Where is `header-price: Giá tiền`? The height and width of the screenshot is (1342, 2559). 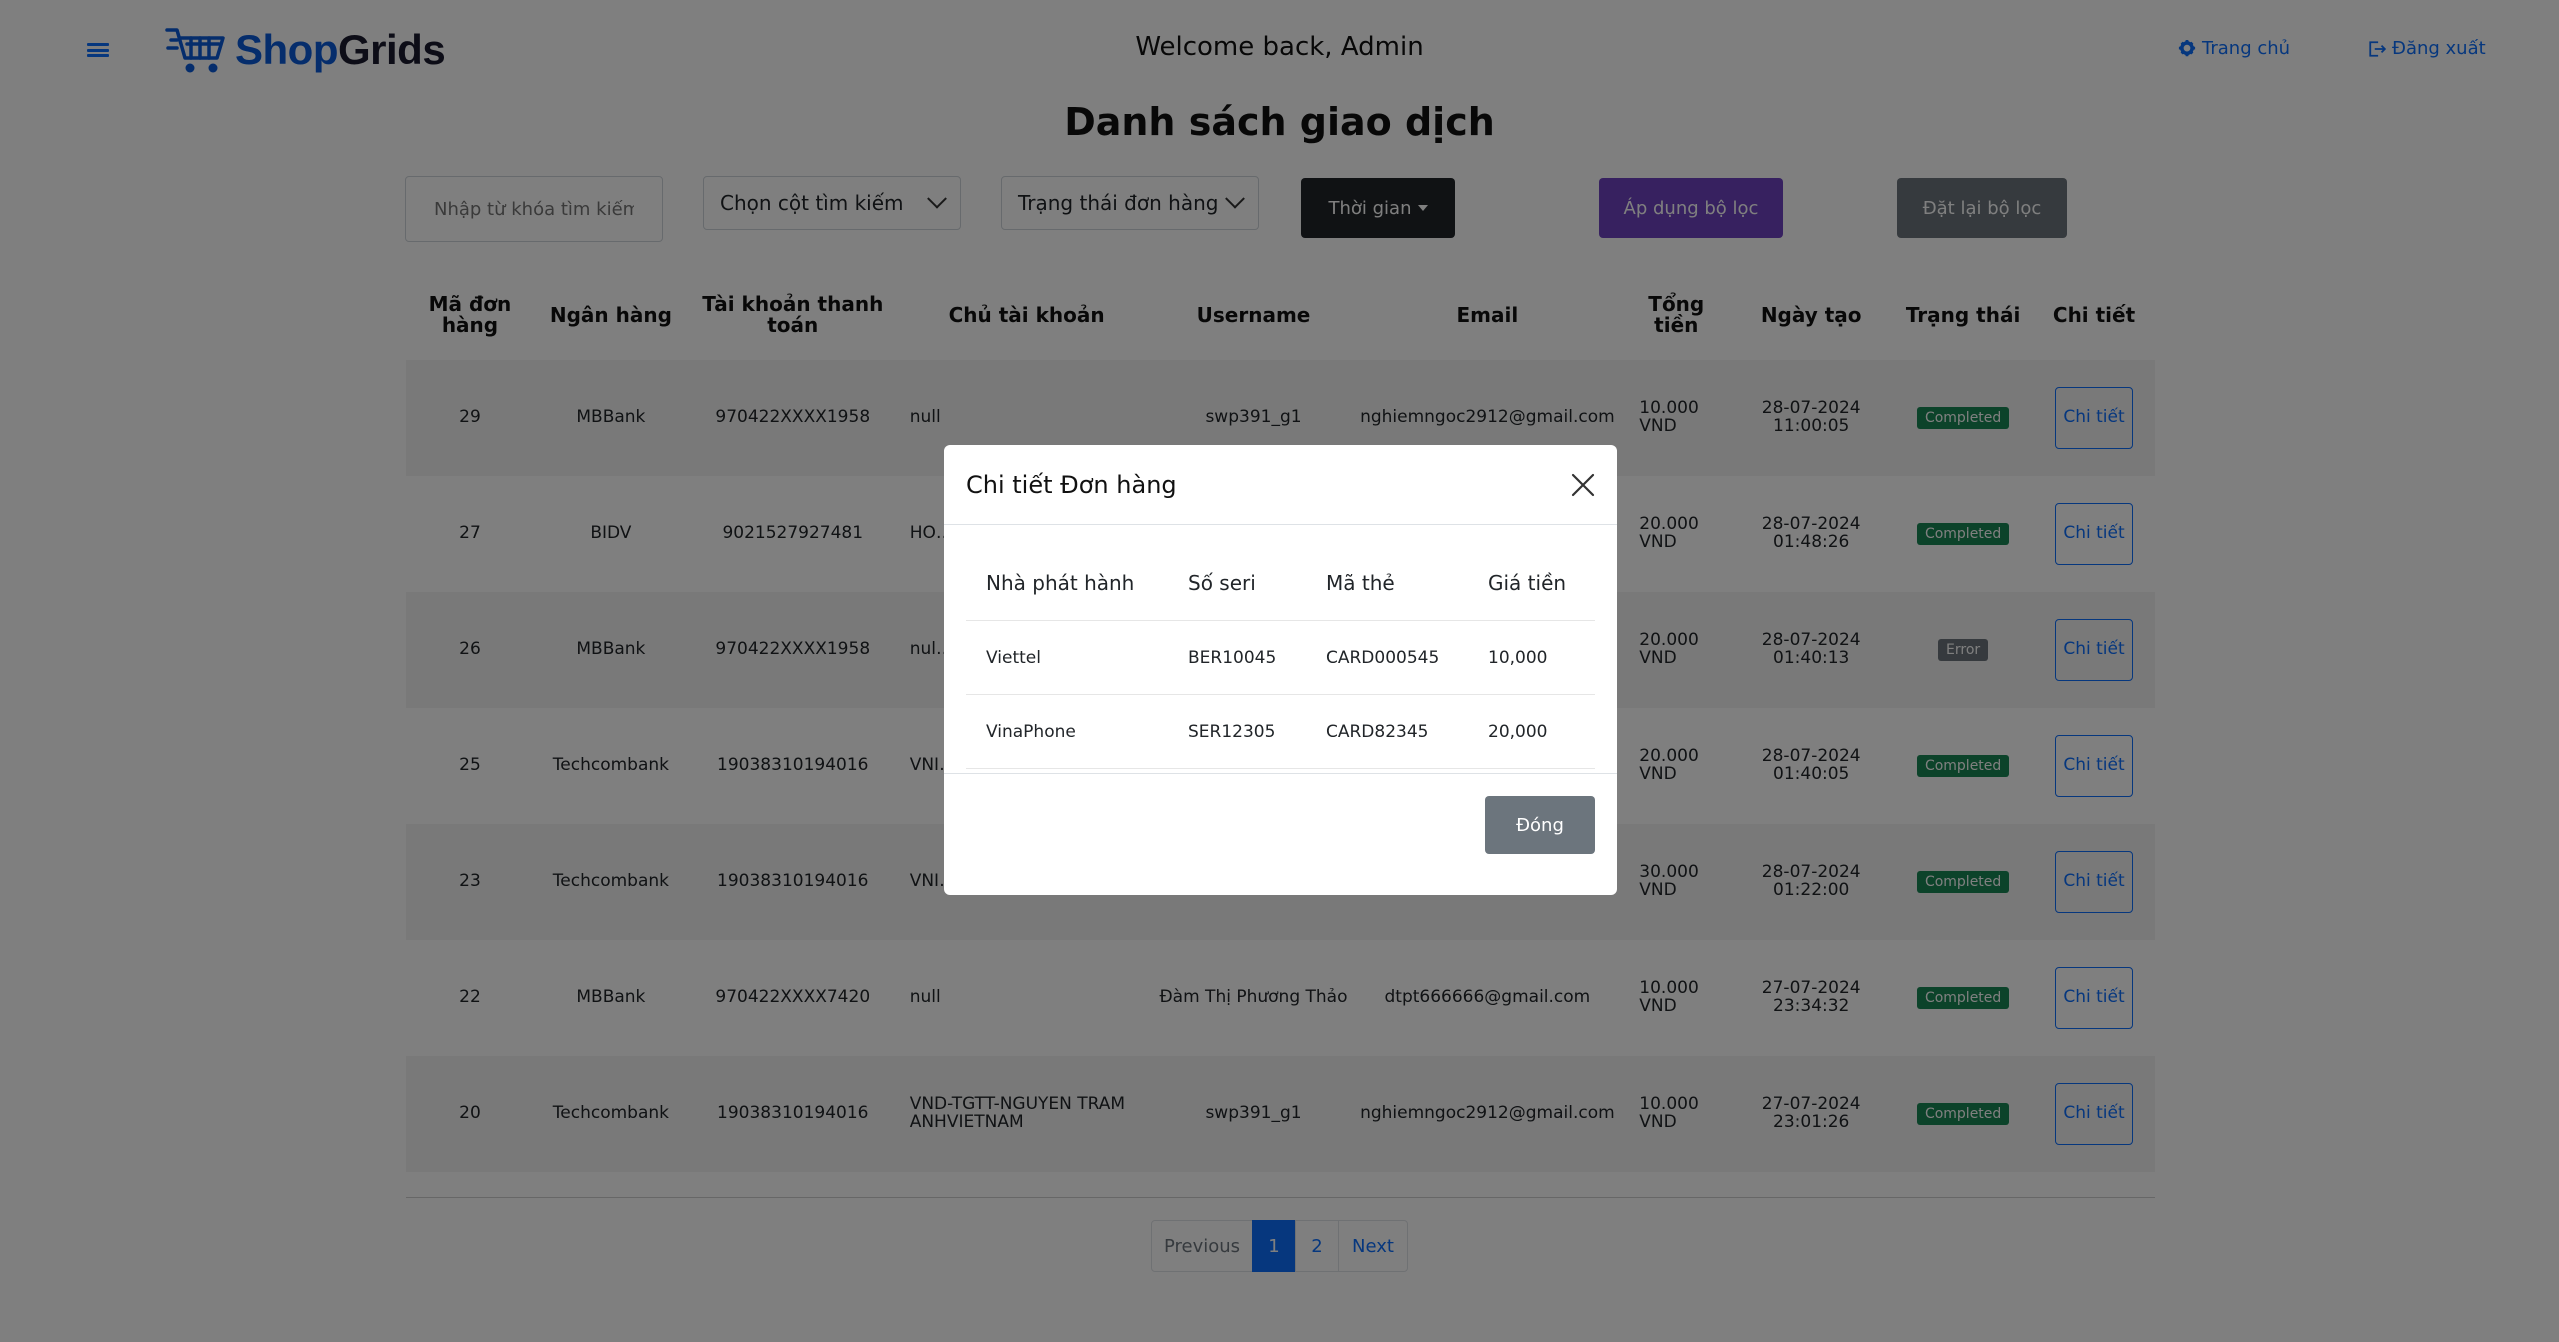
header-price: Giá tiền is located at coordinates (1527, 582).